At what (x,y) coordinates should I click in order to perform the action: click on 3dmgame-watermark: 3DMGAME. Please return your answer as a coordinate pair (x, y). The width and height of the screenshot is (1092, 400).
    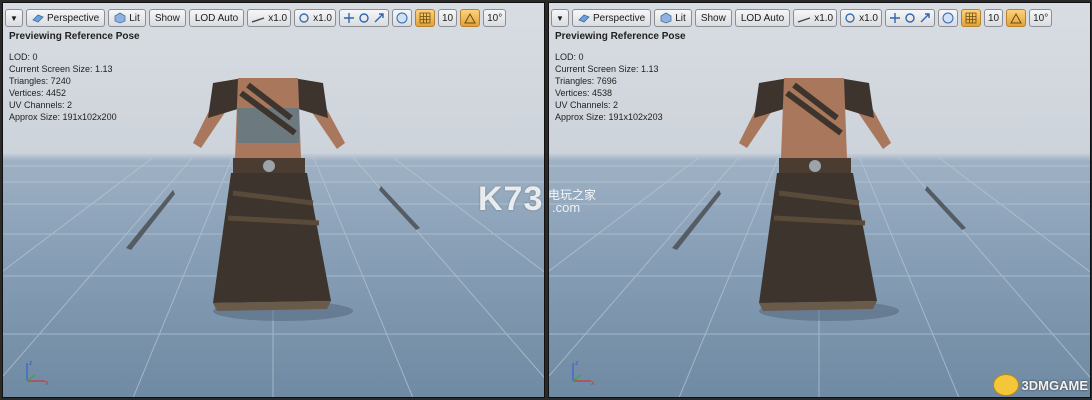
    Looking at the image, I should click on (1040, 385).